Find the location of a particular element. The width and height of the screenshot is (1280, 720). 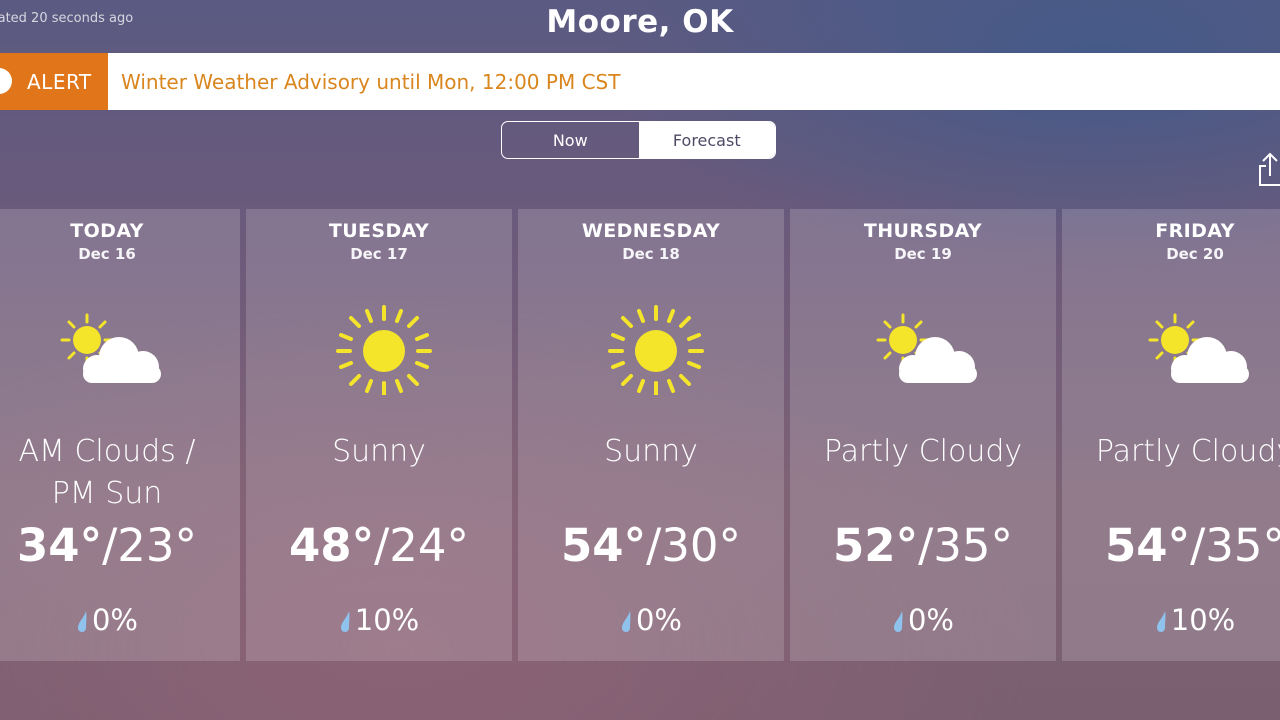

day-label: TUESDAY is located at coordinates (379, 231).